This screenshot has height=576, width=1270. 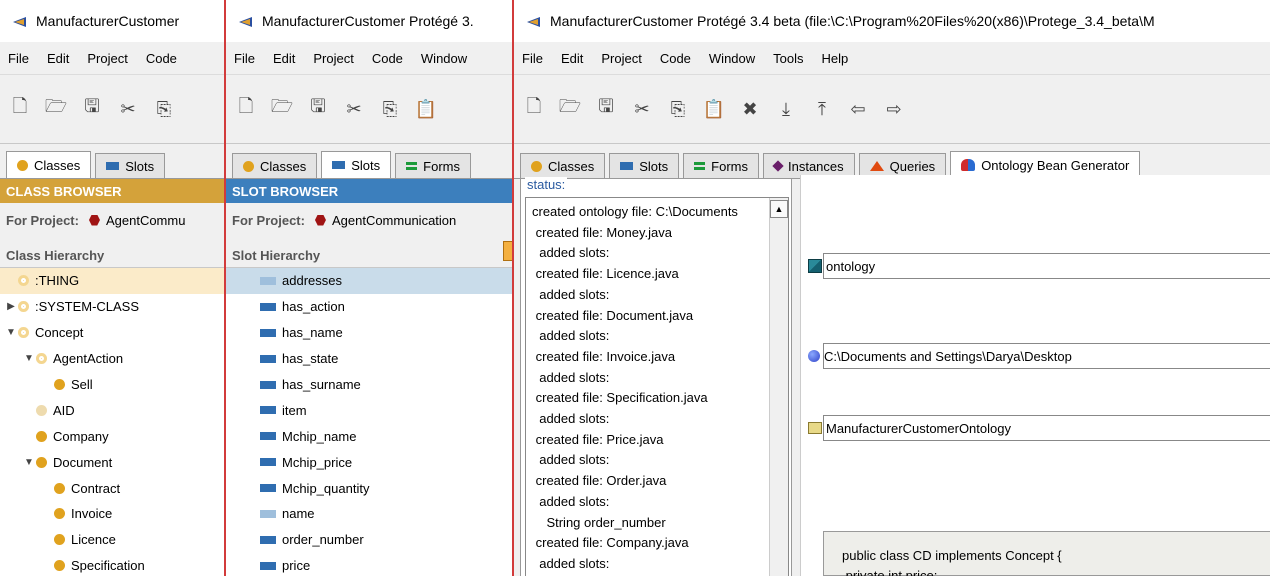 I want to click on class-label: Concept, so click(x=59, y=333).